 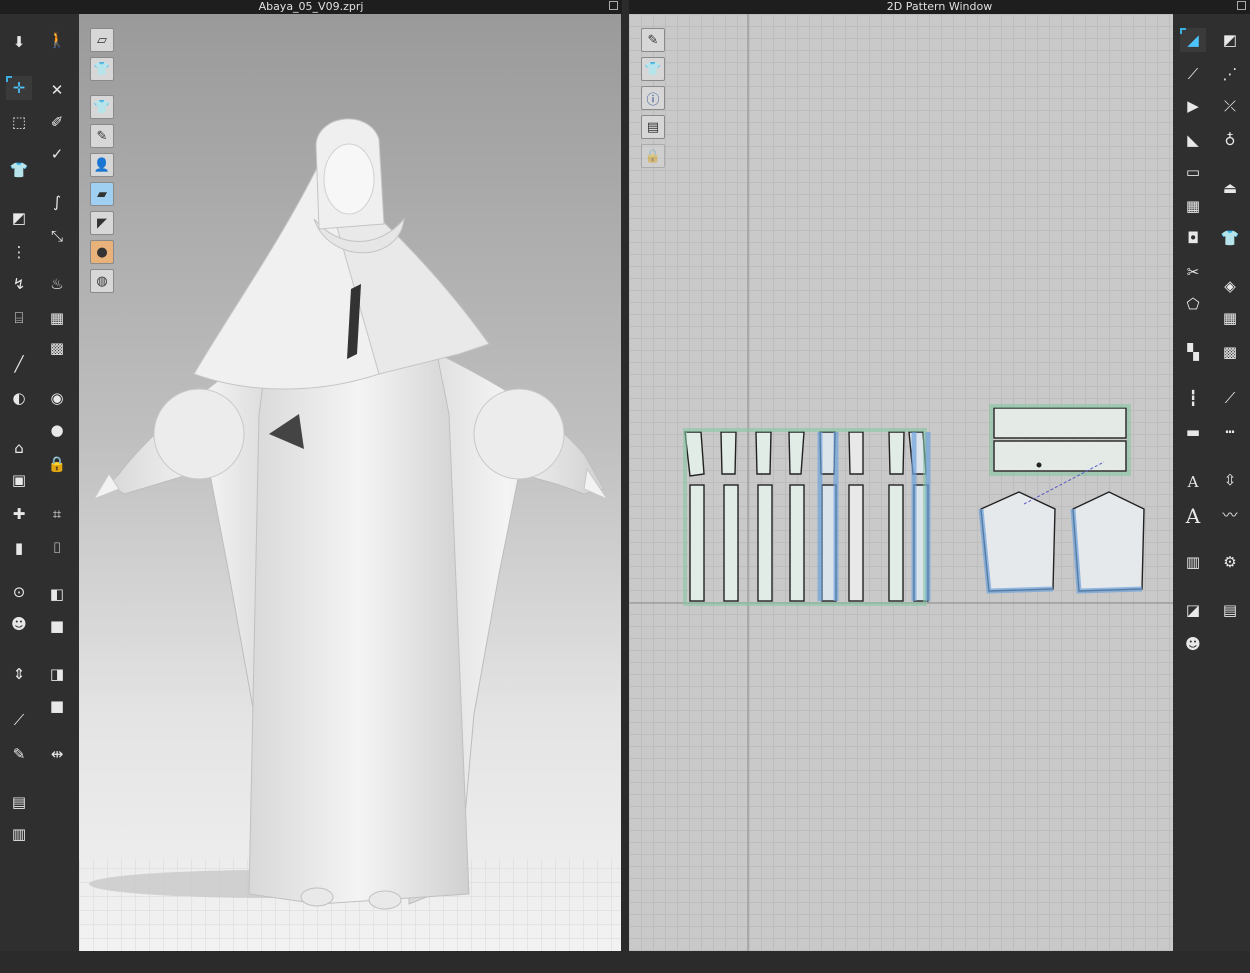 I want to click on pin-icon: ⋮, so click(x=19, y=252).